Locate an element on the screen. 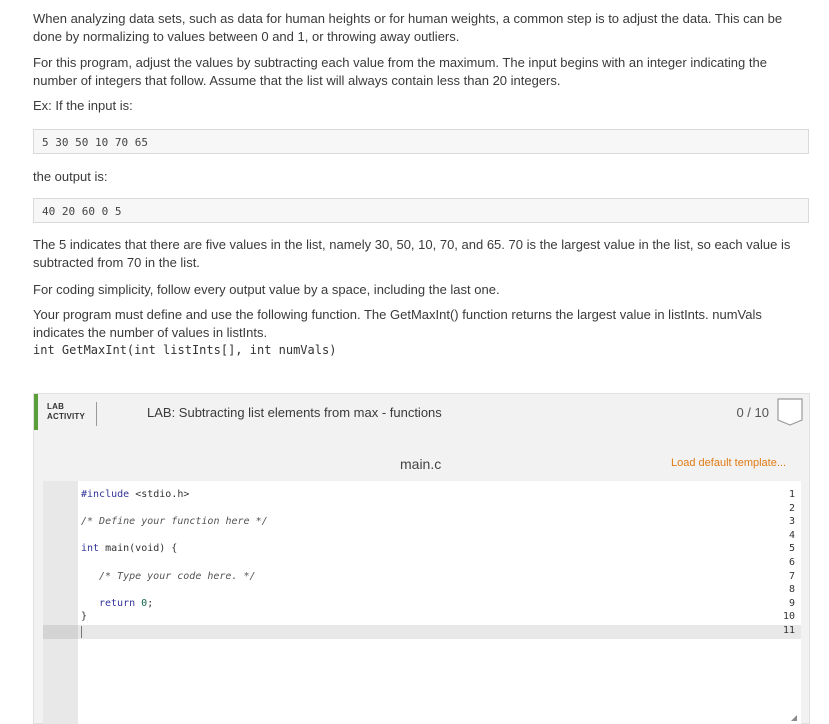 This screenshot has height=724, width=829. line-number: 10 is located at coordinates (788, 617).